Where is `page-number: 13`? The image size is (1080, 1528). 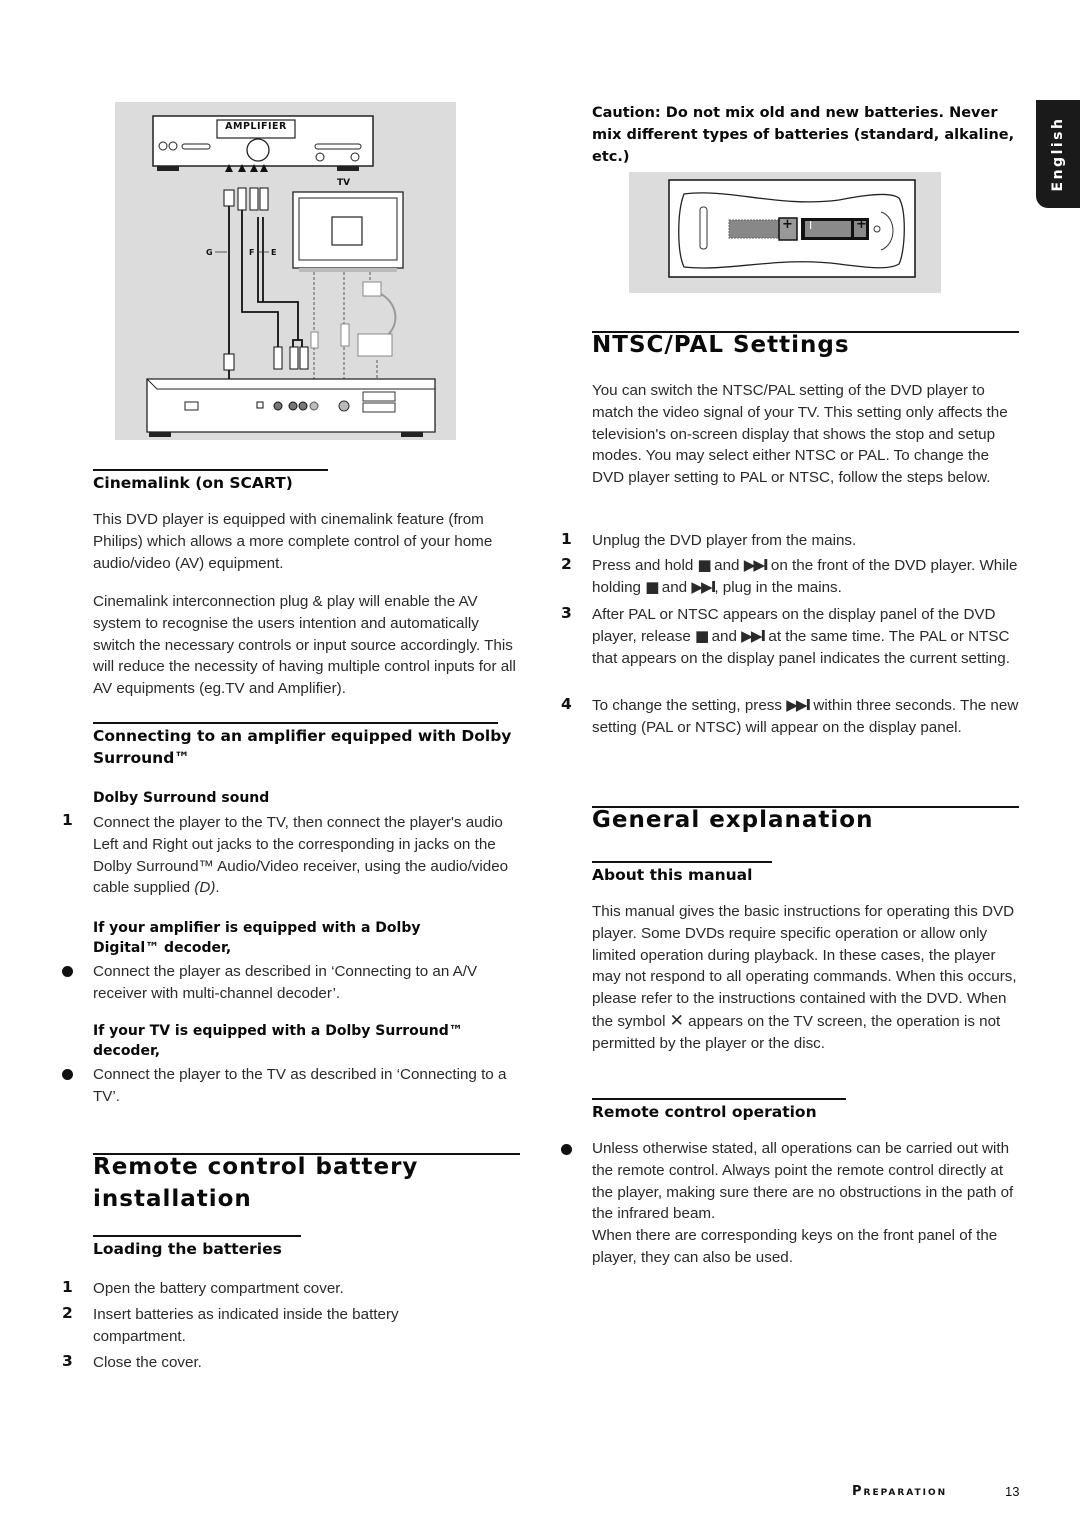
page-number: 13 is located at coordinates (1012, 1491).